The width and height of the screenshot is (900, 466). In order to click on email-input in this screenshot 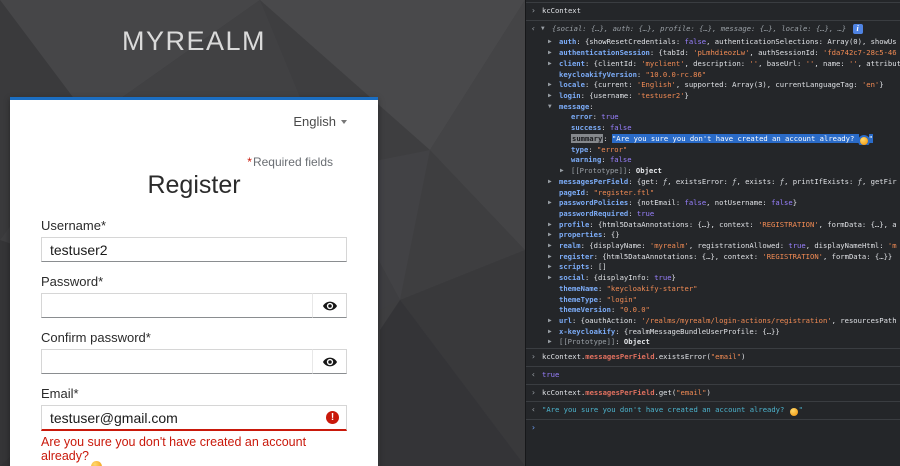, I will do `click(194, 418)`.